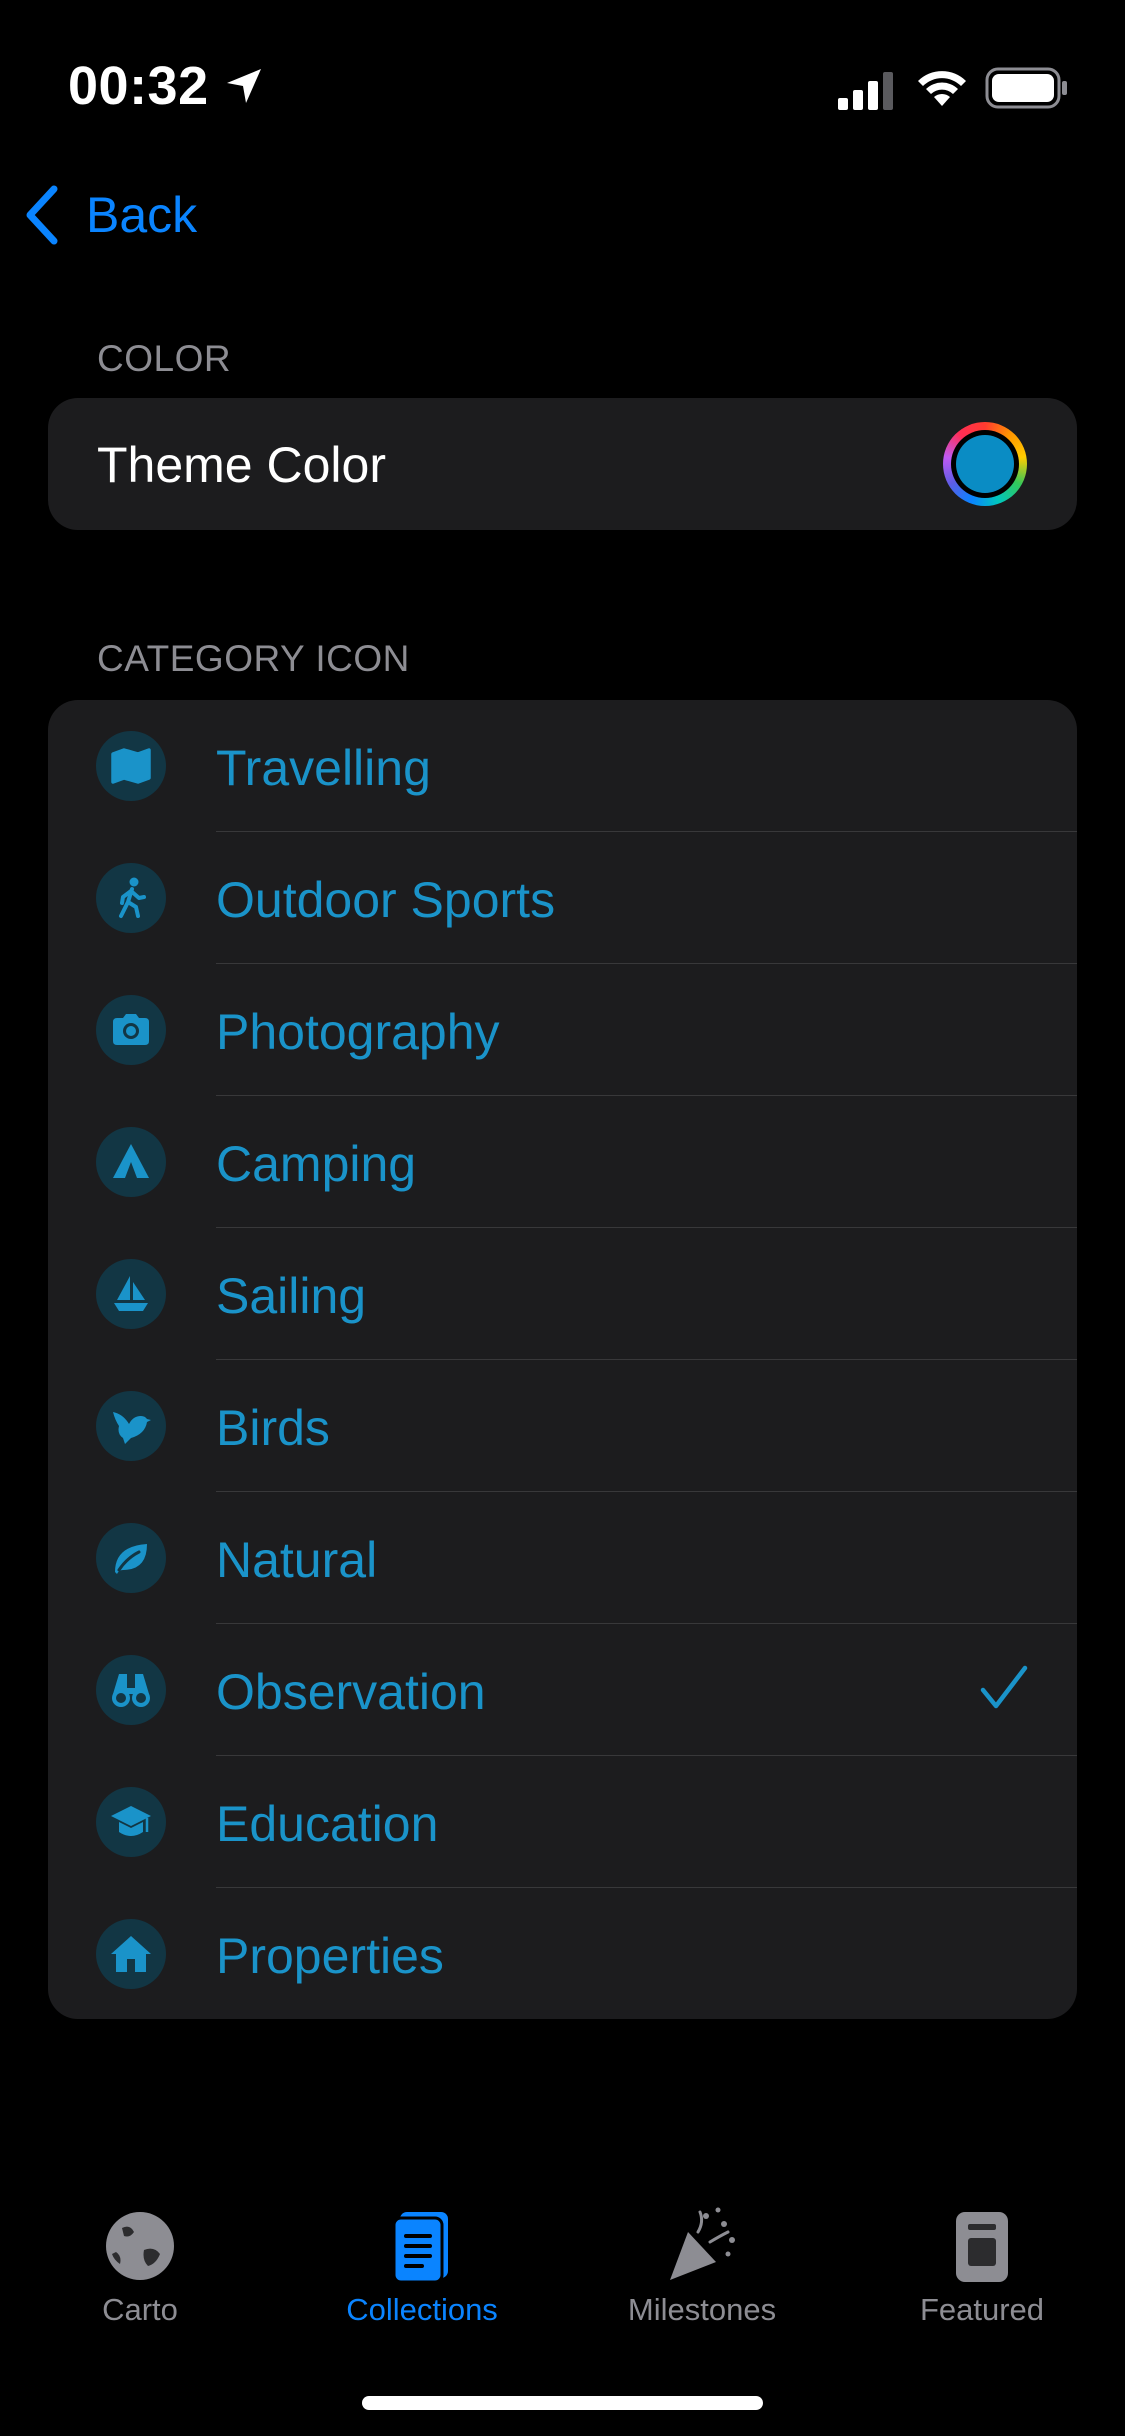  Describe the element at coordinates (131, 1690) in the screenshot. I see `binoculars-icon` at that location.